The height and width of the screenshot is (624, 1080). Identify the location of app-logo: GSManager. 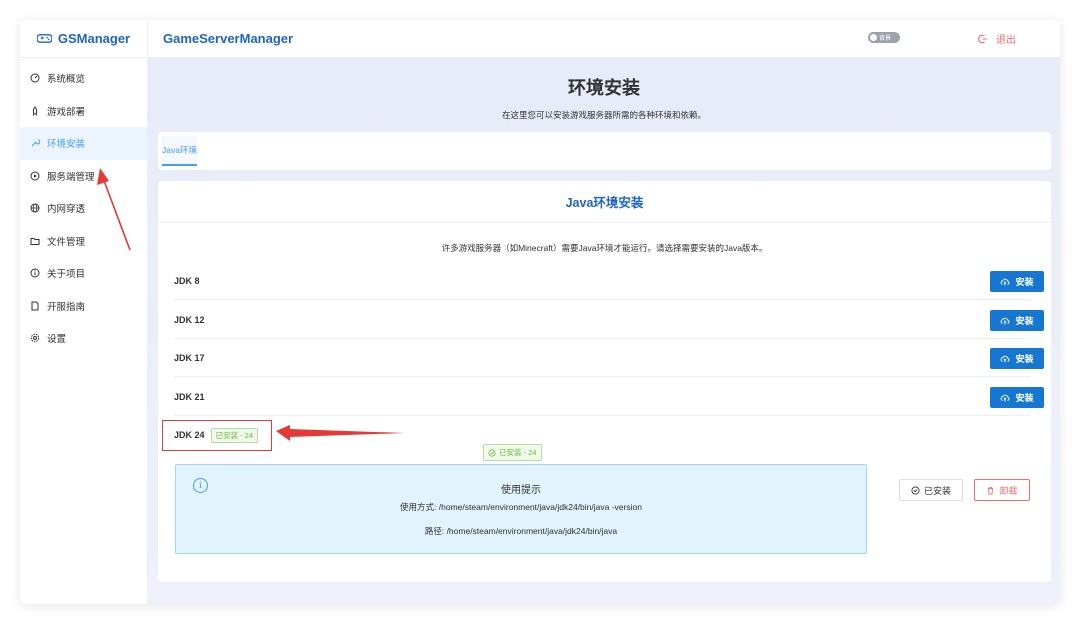
(83, 39).